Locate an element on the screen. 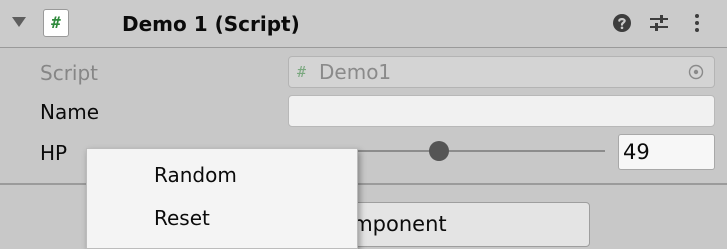 This screenshot has height=249, width=727. script-icon: # is located at coordinates (56, 23).